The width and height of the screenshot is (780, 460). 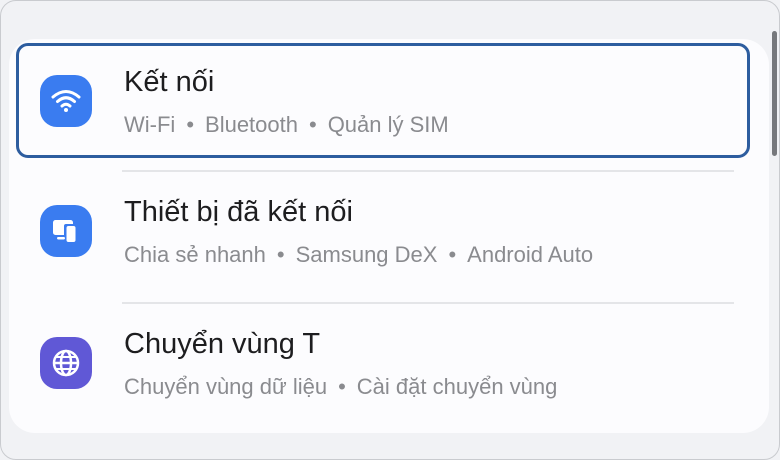 I want to click on subtitle-part: Chia sẻ nhanh, so click(x=195, y=254).